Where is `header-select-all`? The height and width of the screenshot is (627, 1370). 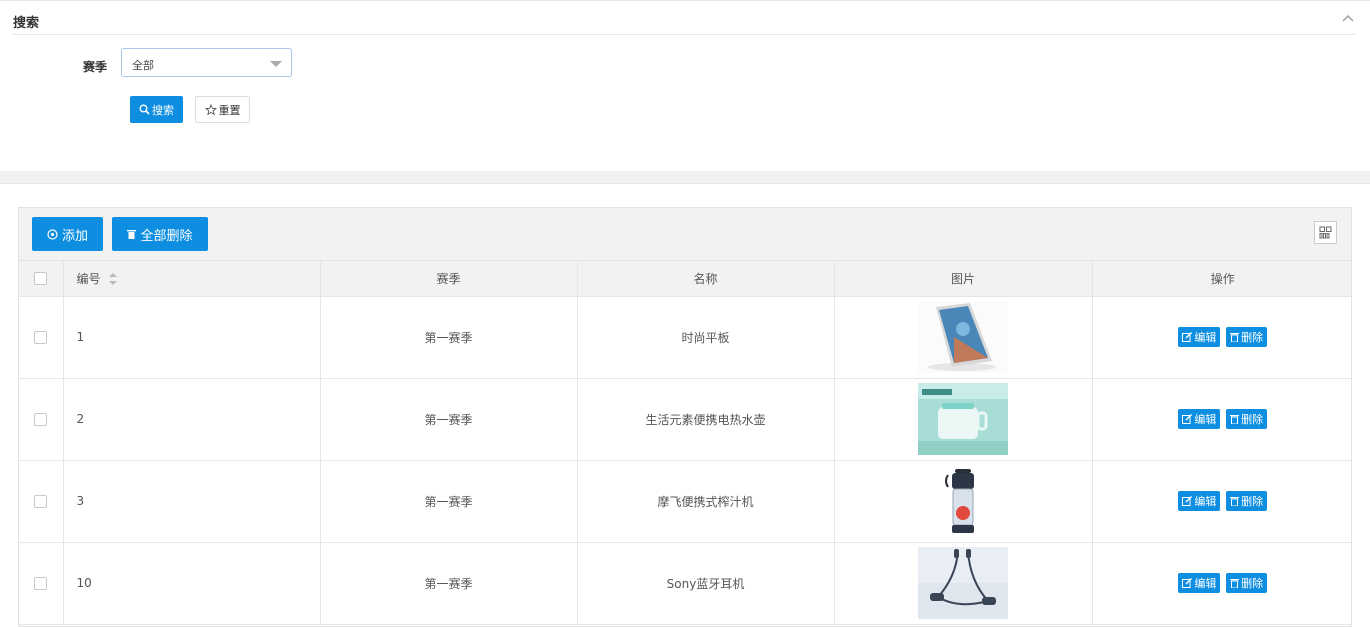 header-select-all is located at coordinates (41, 279).